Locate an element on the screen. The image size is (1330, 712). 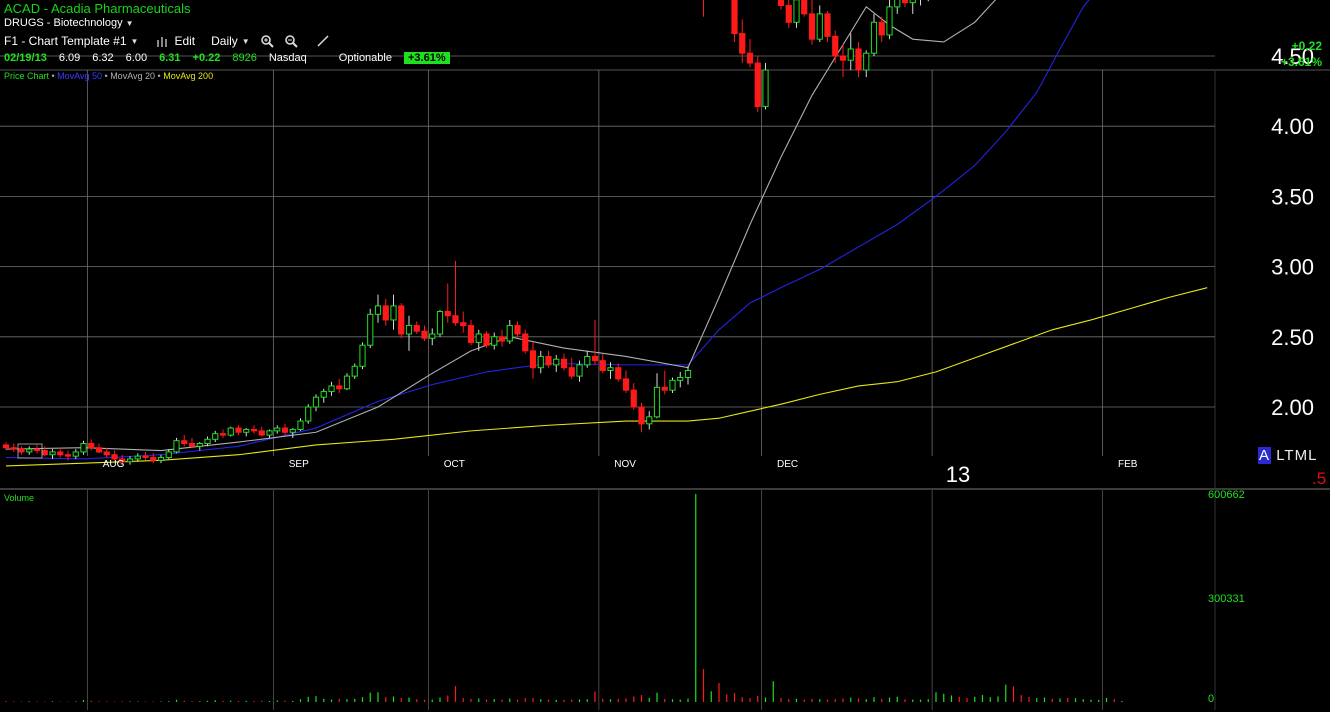
quote-exchange: Nasdaq is located at coordinates (287, 58).